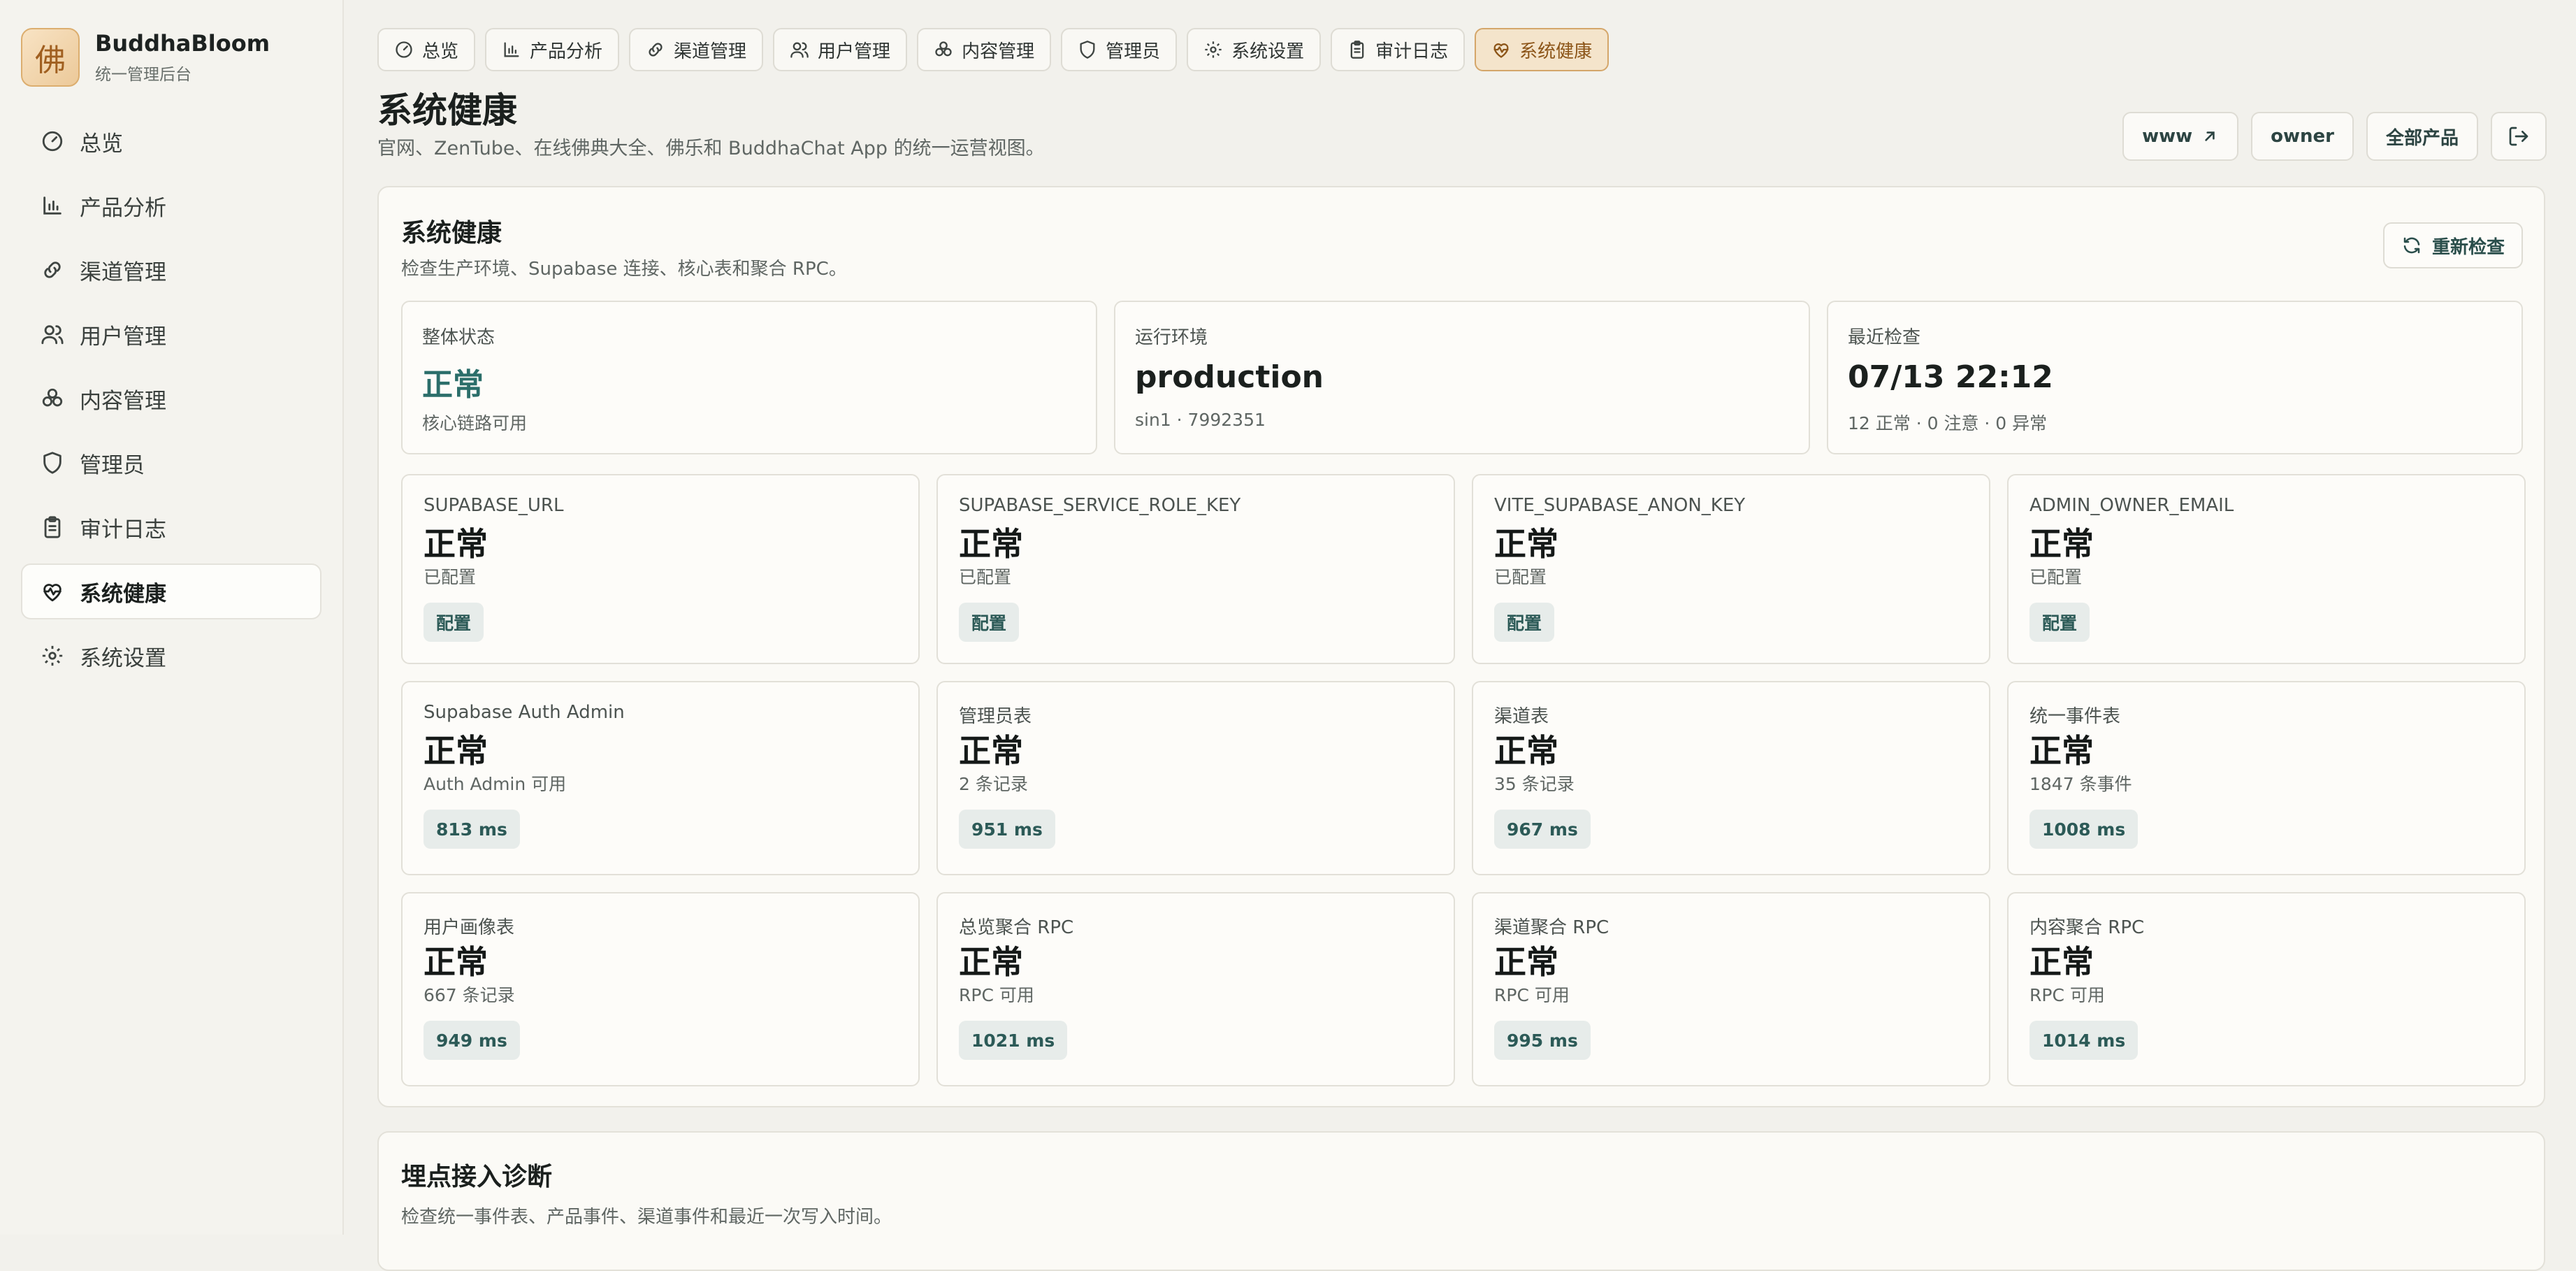 This screenshot has width=2576, height=1271. What do you see at coordinates (2084, 829) in the screenshot?
I see `latency-badge: 1008 ms` at bounding box center [2084, 829].